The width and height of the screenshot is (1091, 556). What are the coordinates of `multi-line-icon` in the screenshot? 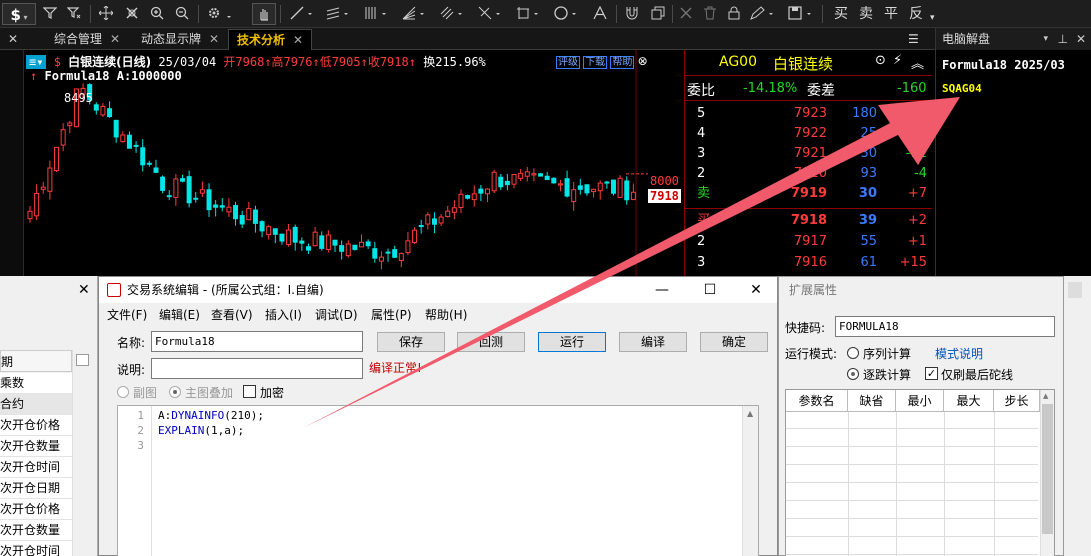 It's located at (452, 14).